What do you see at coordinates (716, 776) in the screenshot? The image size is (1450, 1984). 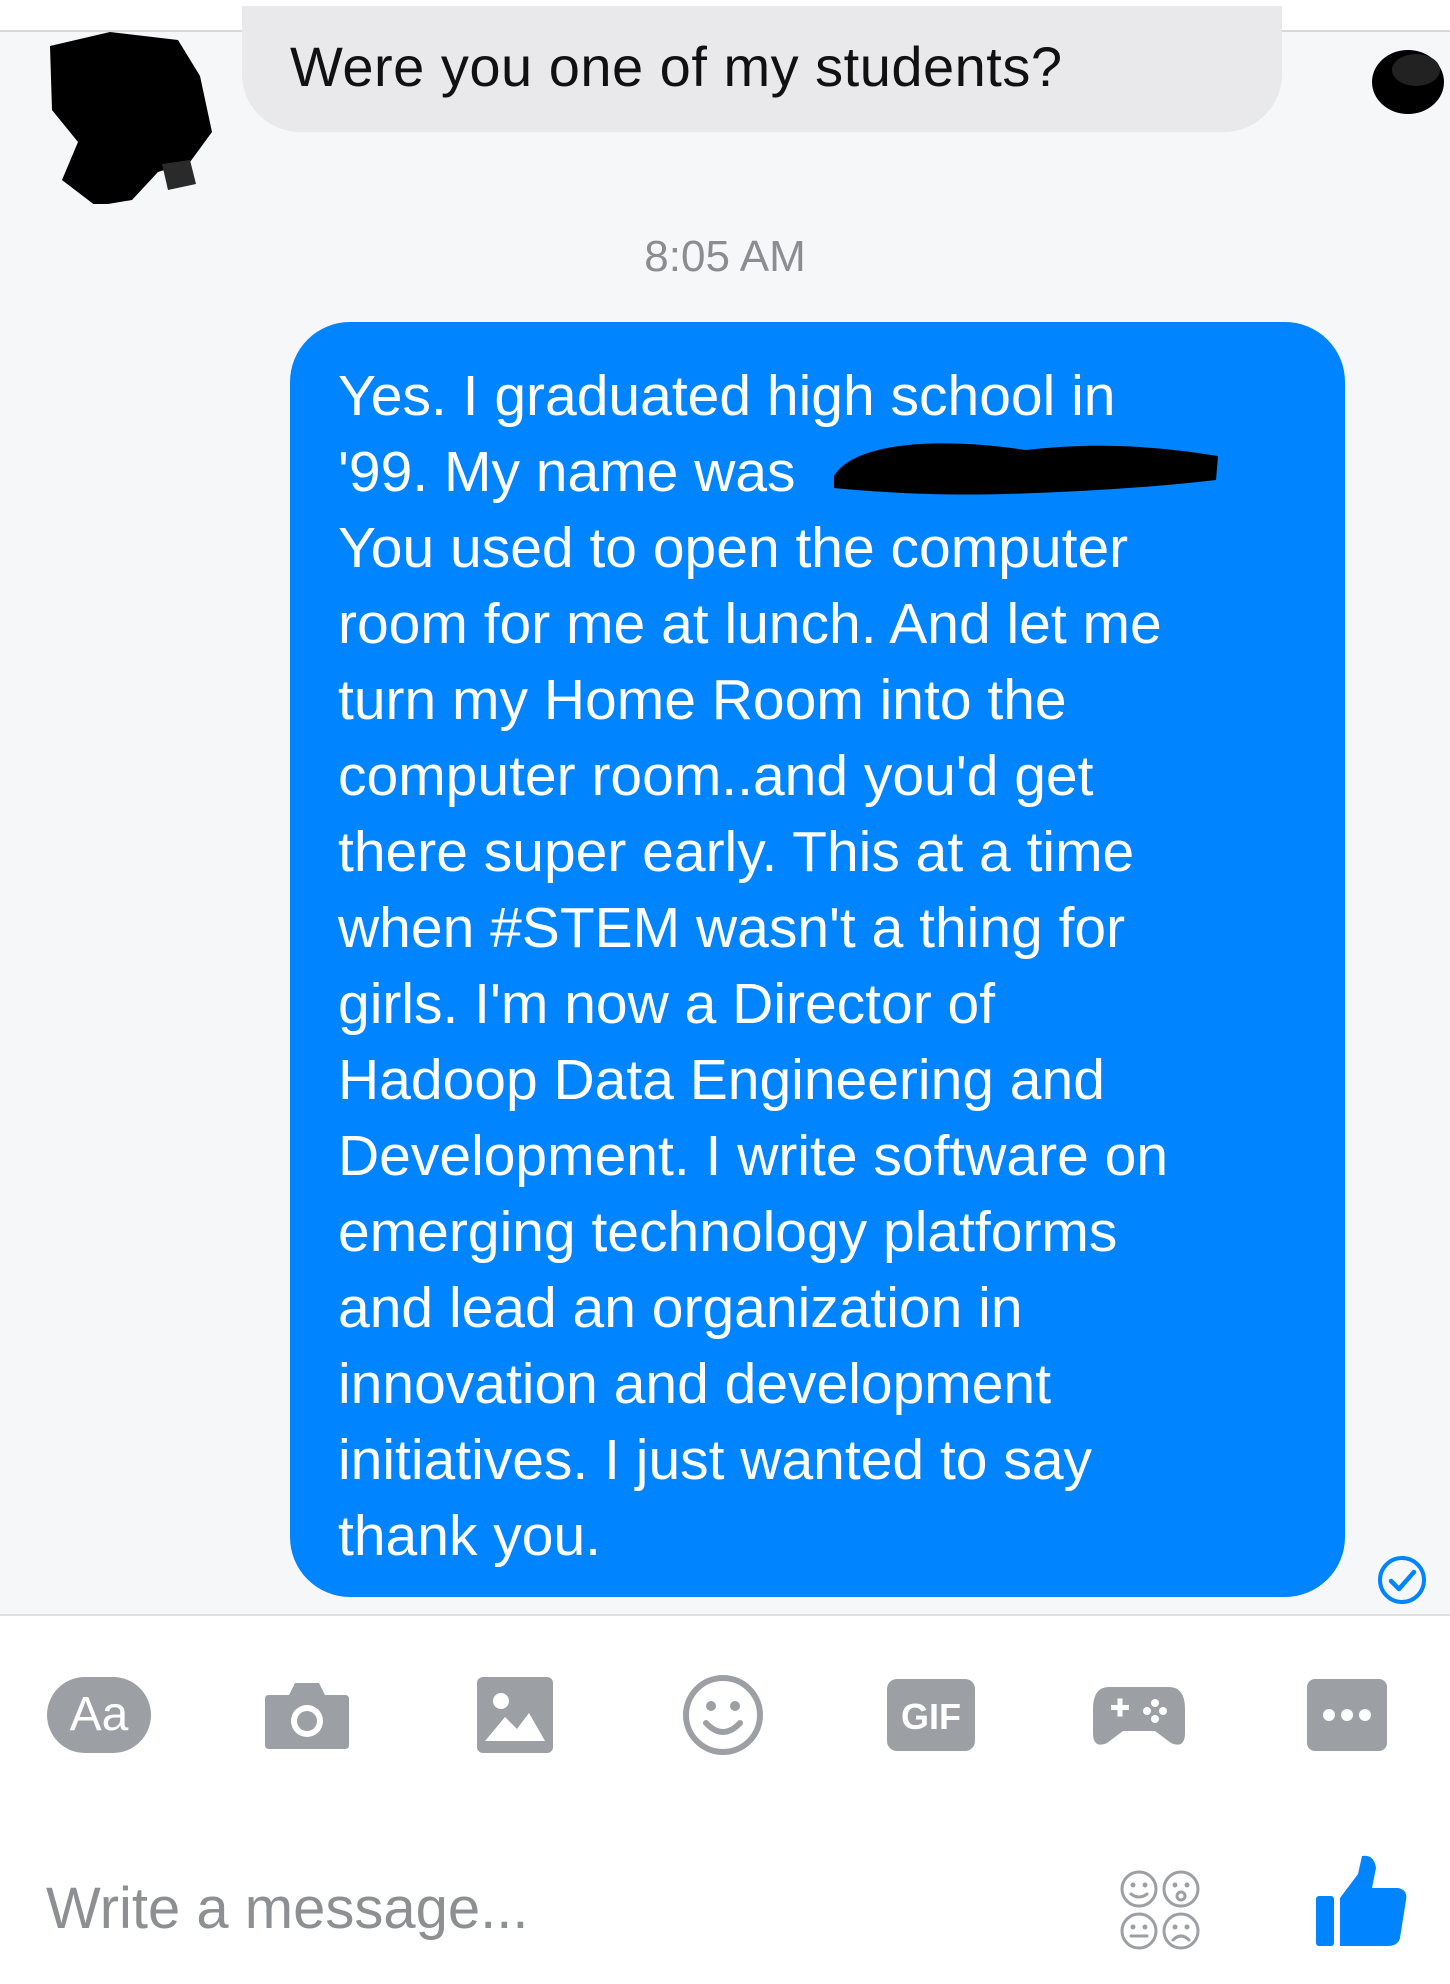 I see `message-line: computer room..and you'd get` at bounding box center [716, 776].